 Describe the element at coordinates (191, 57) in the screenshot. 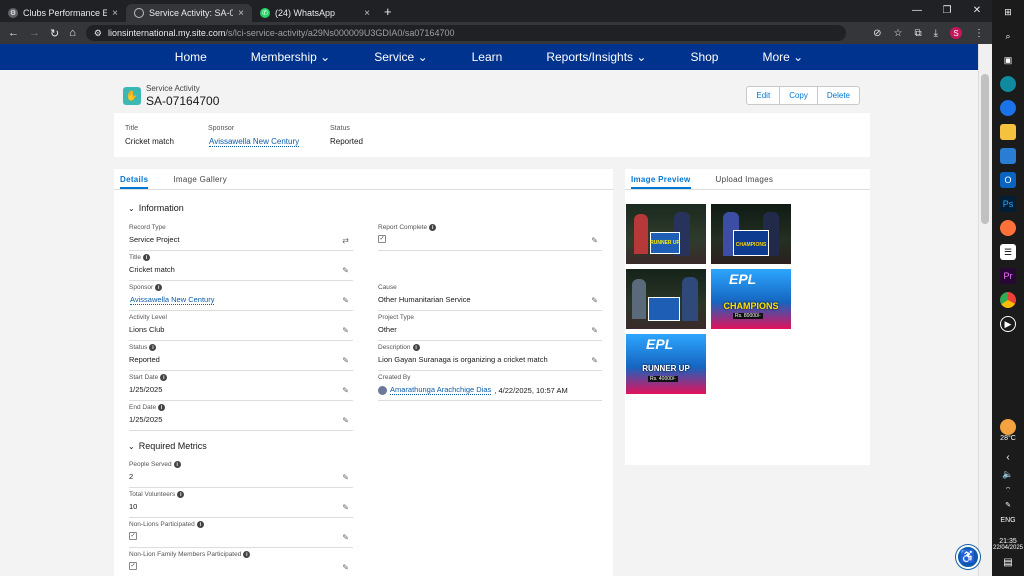

I see `nav-home: Home` at that location.